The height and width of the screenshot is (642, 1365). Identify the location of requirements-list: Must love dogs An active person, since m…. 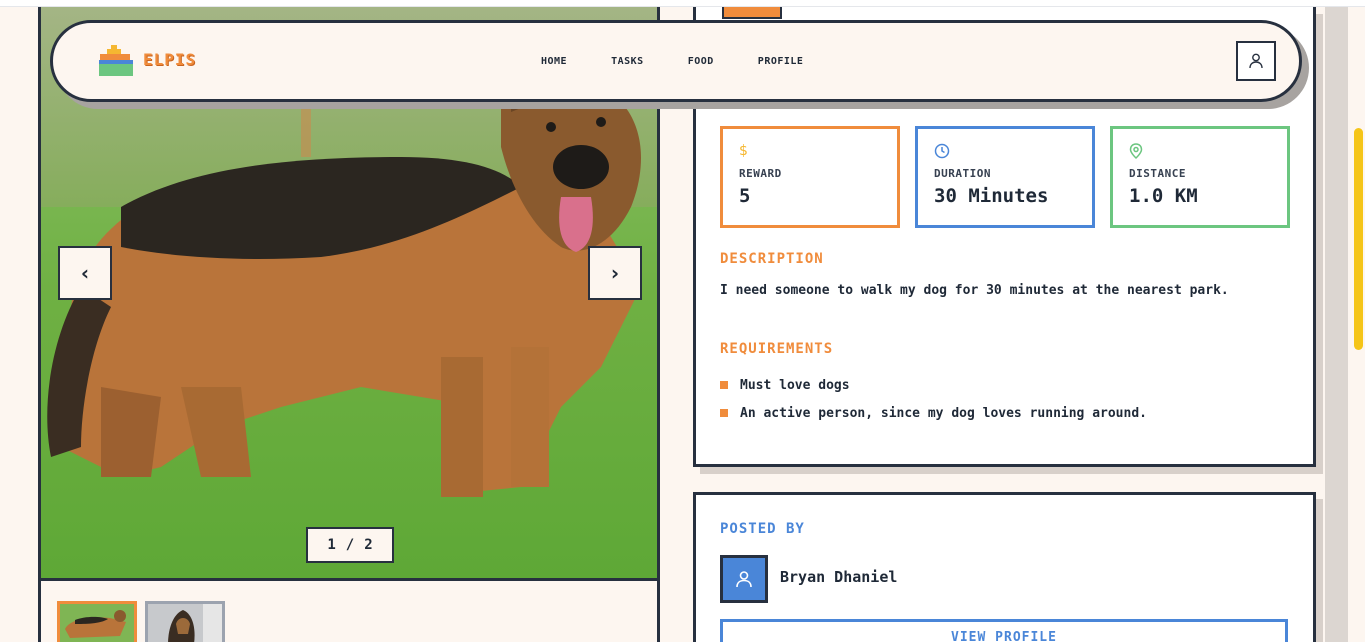
(933, 399).